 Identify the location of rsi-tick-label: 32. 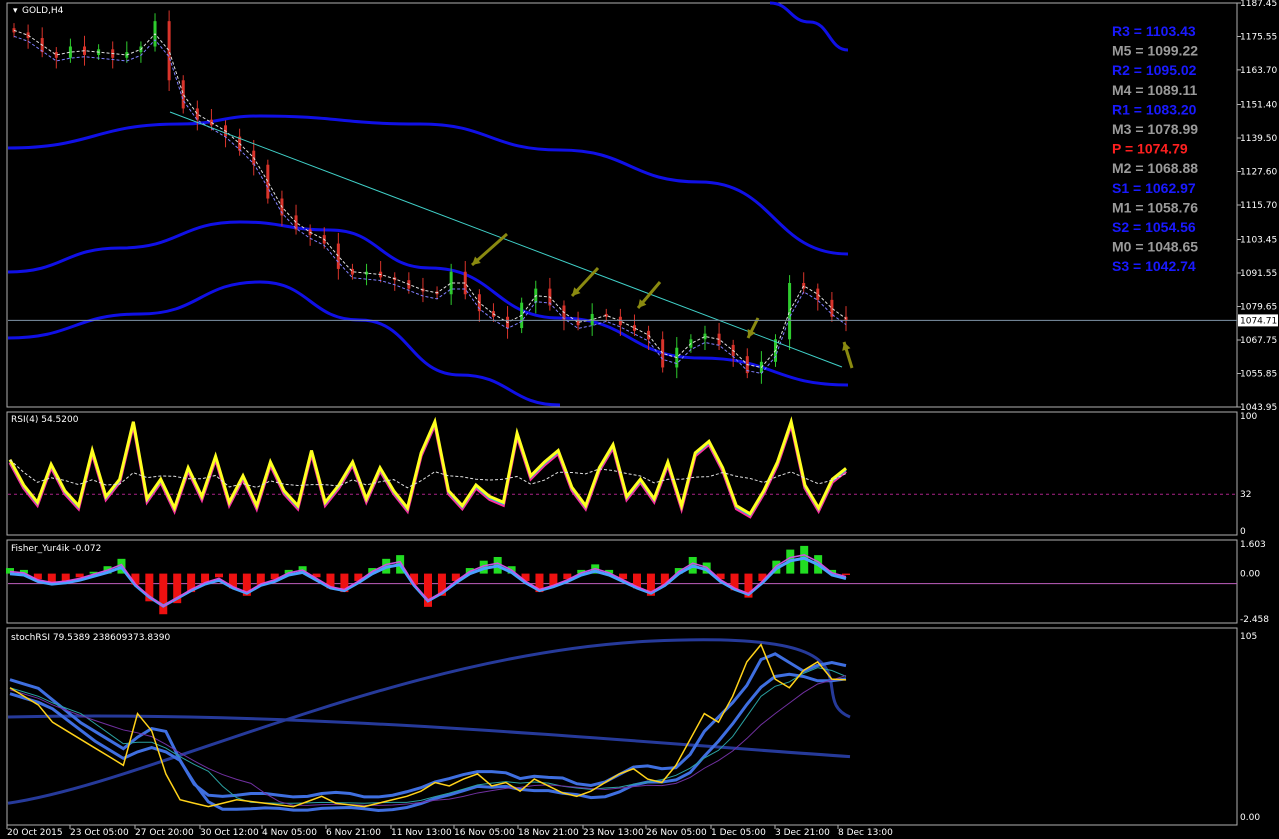
(1245, 495).